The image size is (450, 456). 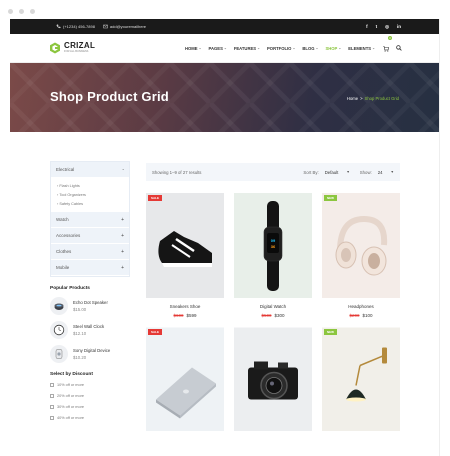 I want to click on product-card: SALE Sneakers Shoe $600 $599, so click(x=185, y=255).